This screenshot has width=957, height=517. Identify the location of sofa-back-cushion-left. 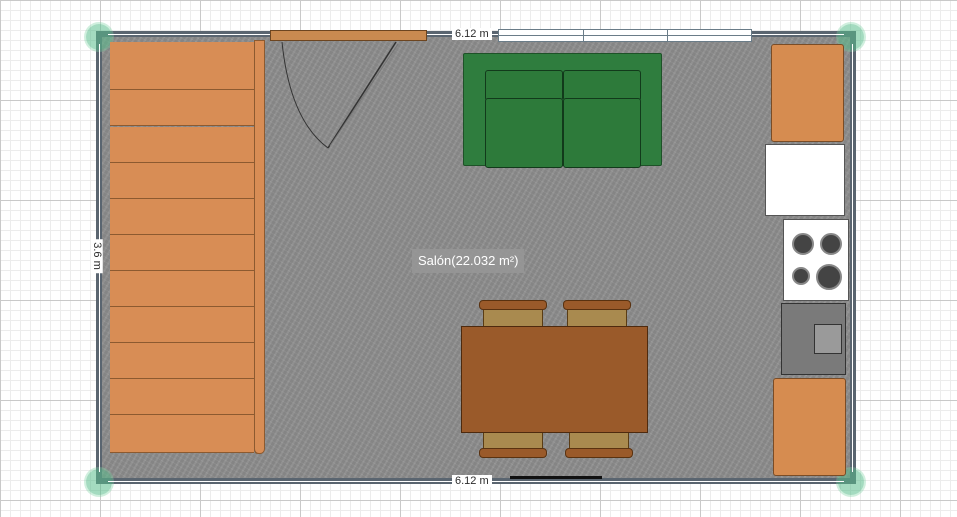
(524, 85).